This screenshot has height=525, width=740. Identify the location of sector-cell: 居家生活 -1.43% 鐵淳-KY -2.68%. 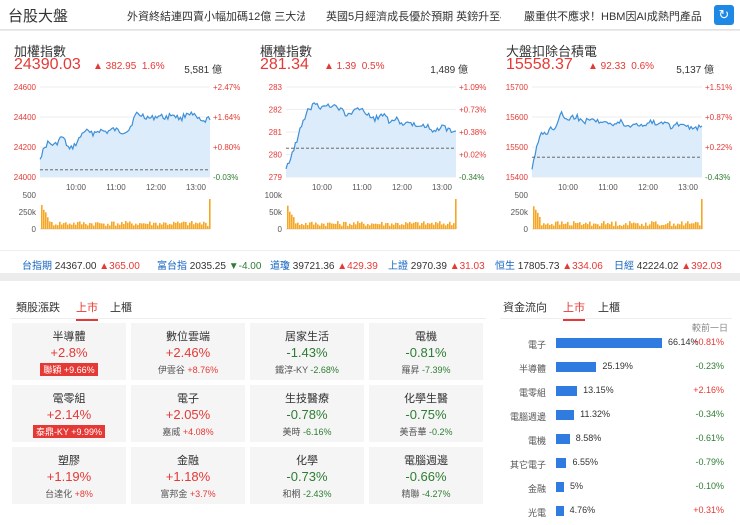
(307, 351).